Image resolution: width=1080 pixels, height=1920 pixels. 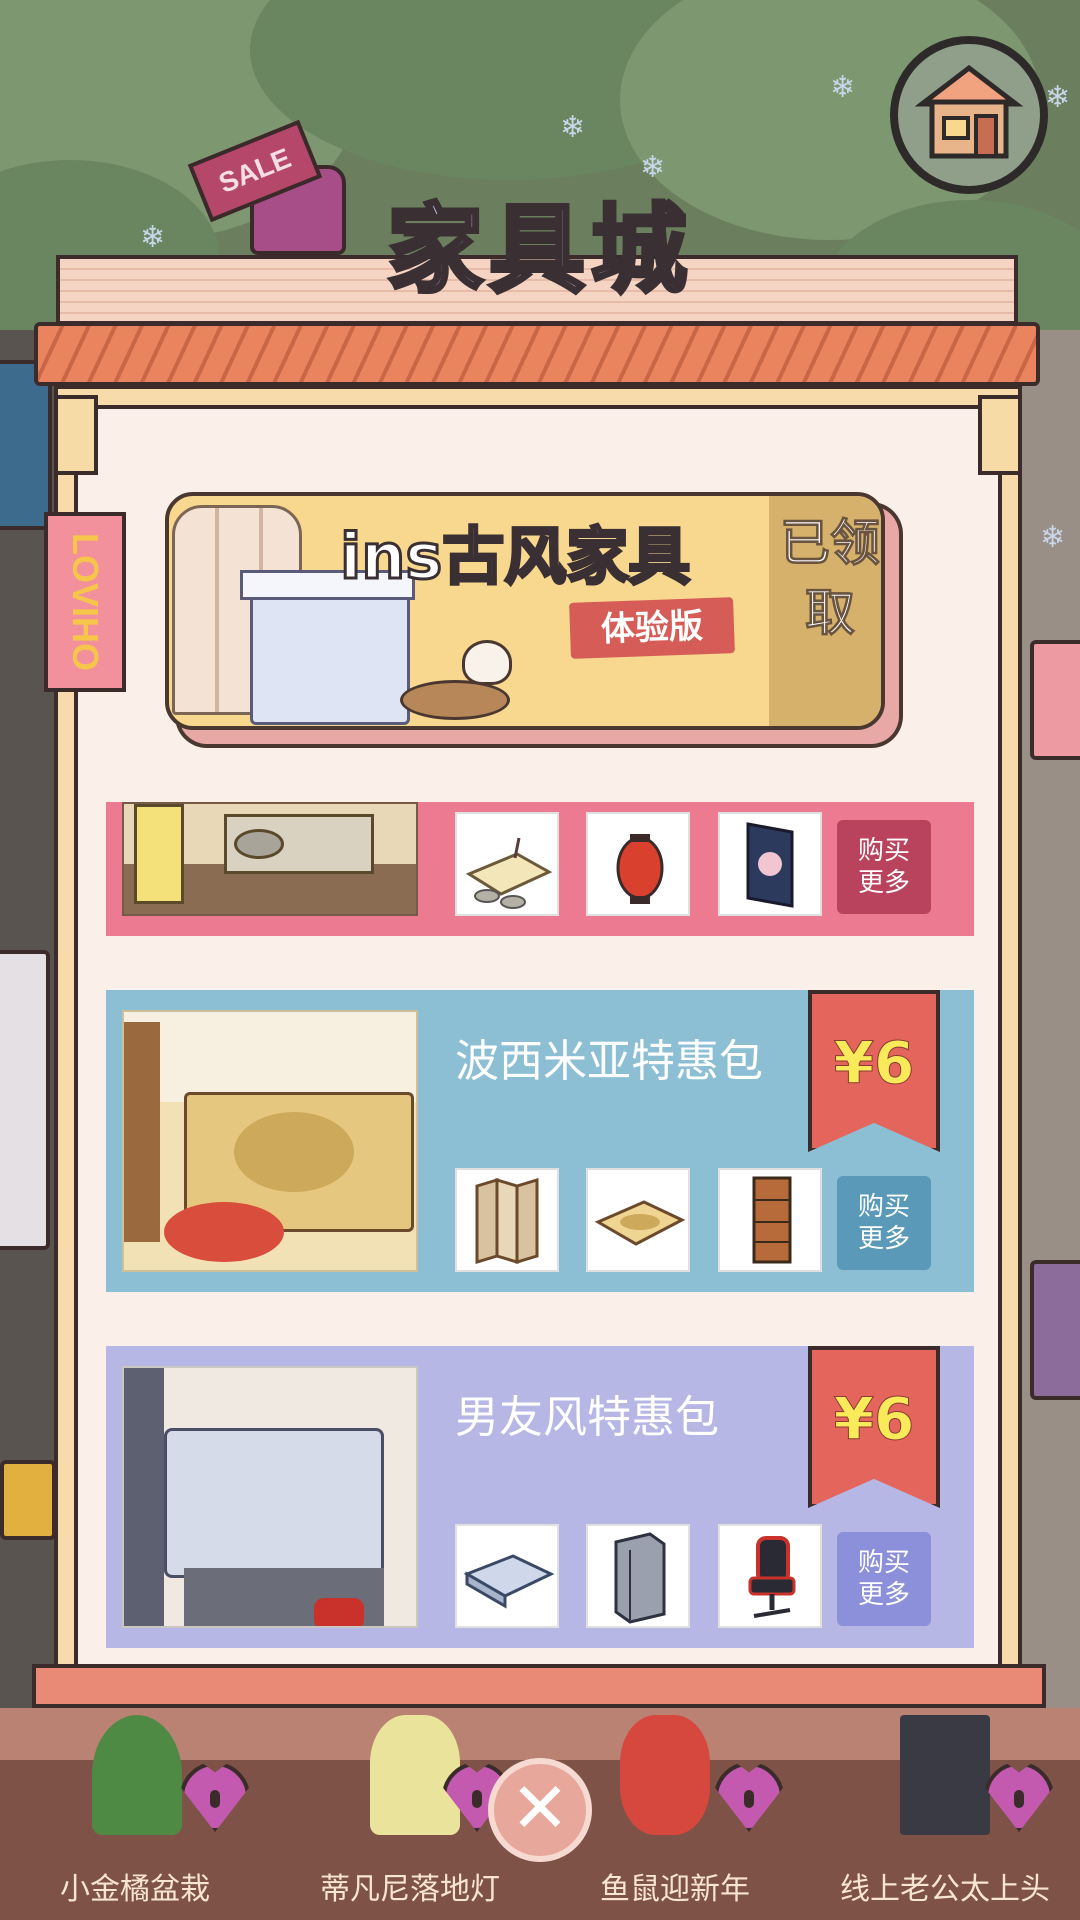 I want to click on bottom-item-label: 鱼鼠迎新年, so click(x=675, y=1889).